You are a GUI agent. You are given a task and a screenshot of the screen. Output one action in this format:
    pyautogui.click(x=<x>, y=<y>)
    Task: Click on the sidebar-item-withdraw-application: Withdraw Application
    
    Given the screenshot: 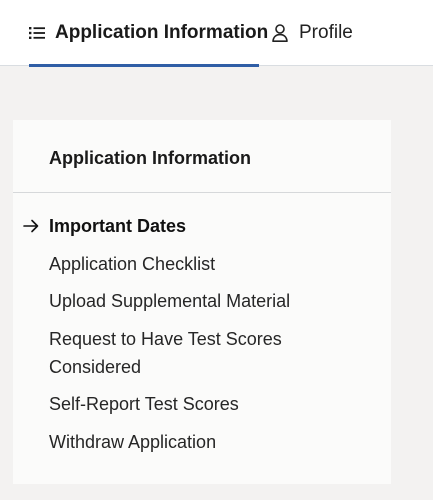 What is the action you would take?
    pyautogui.click(x=161, y=442)
    